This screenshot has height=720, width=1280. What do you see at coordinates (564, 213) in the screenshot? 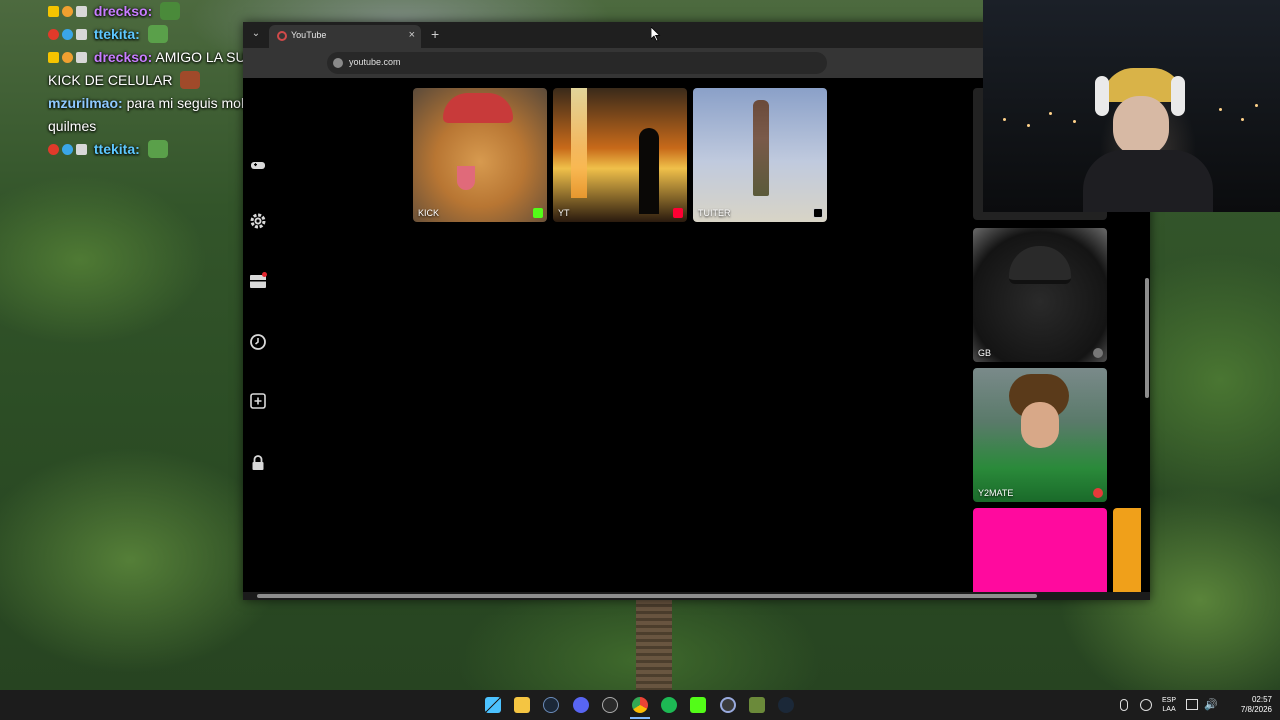
I see `shortcut-label: YT` at bounding box center [564, 213].